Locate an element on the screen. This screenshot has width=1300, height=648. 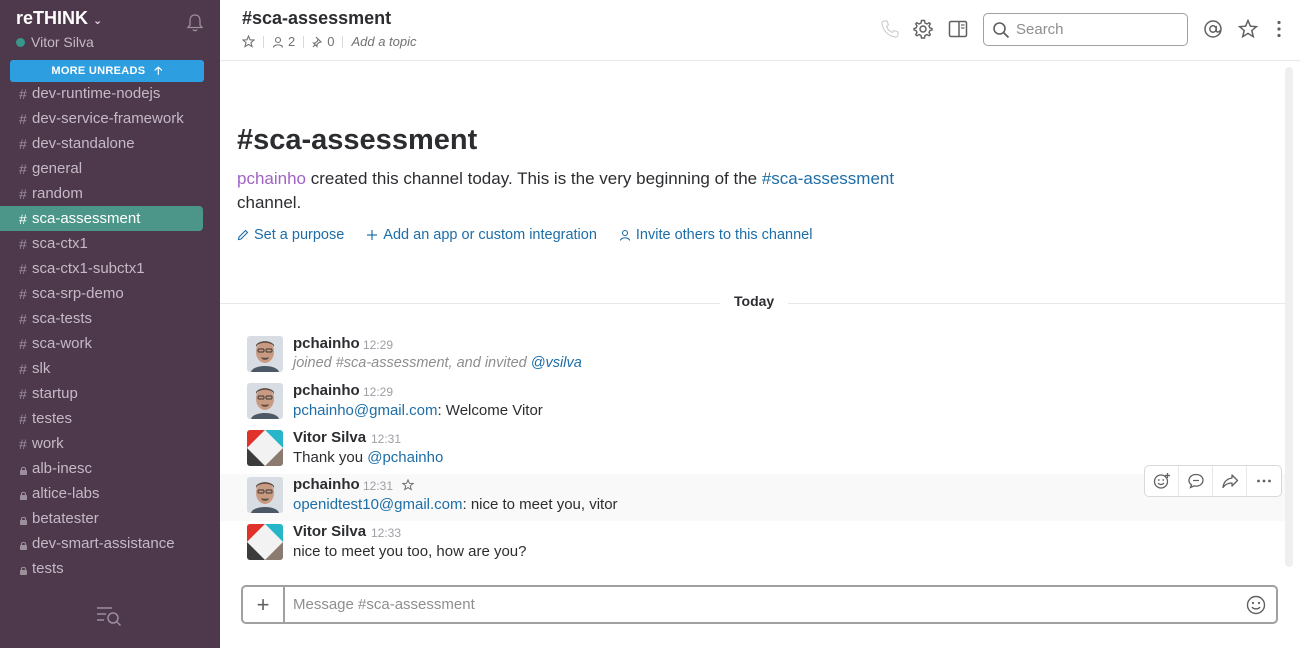
invite-link: Invite others to this channel is located at coordinates (715, 235).